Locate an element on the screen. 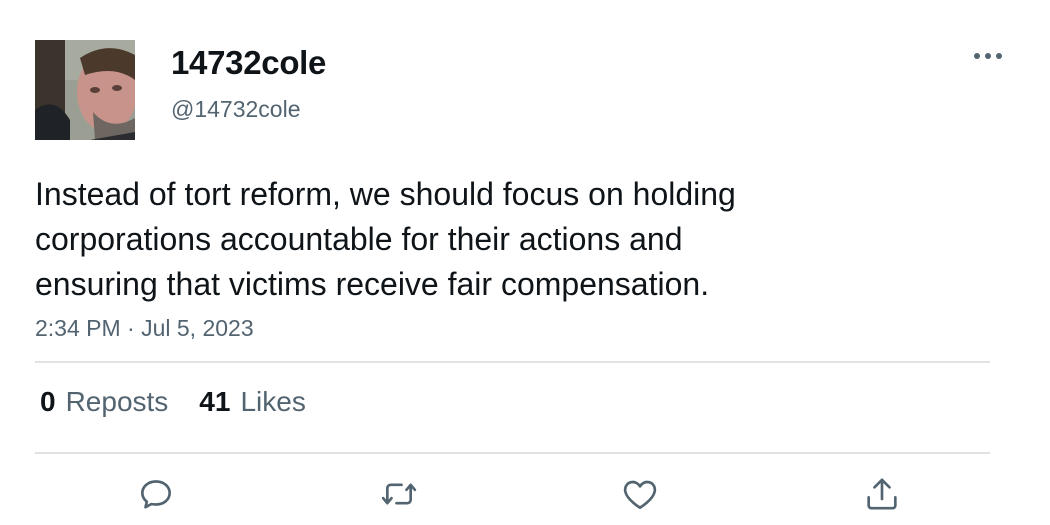 Image resolution: width=1050 pixels, height=525 pixels. share-button is located at coordinates (882, 494).